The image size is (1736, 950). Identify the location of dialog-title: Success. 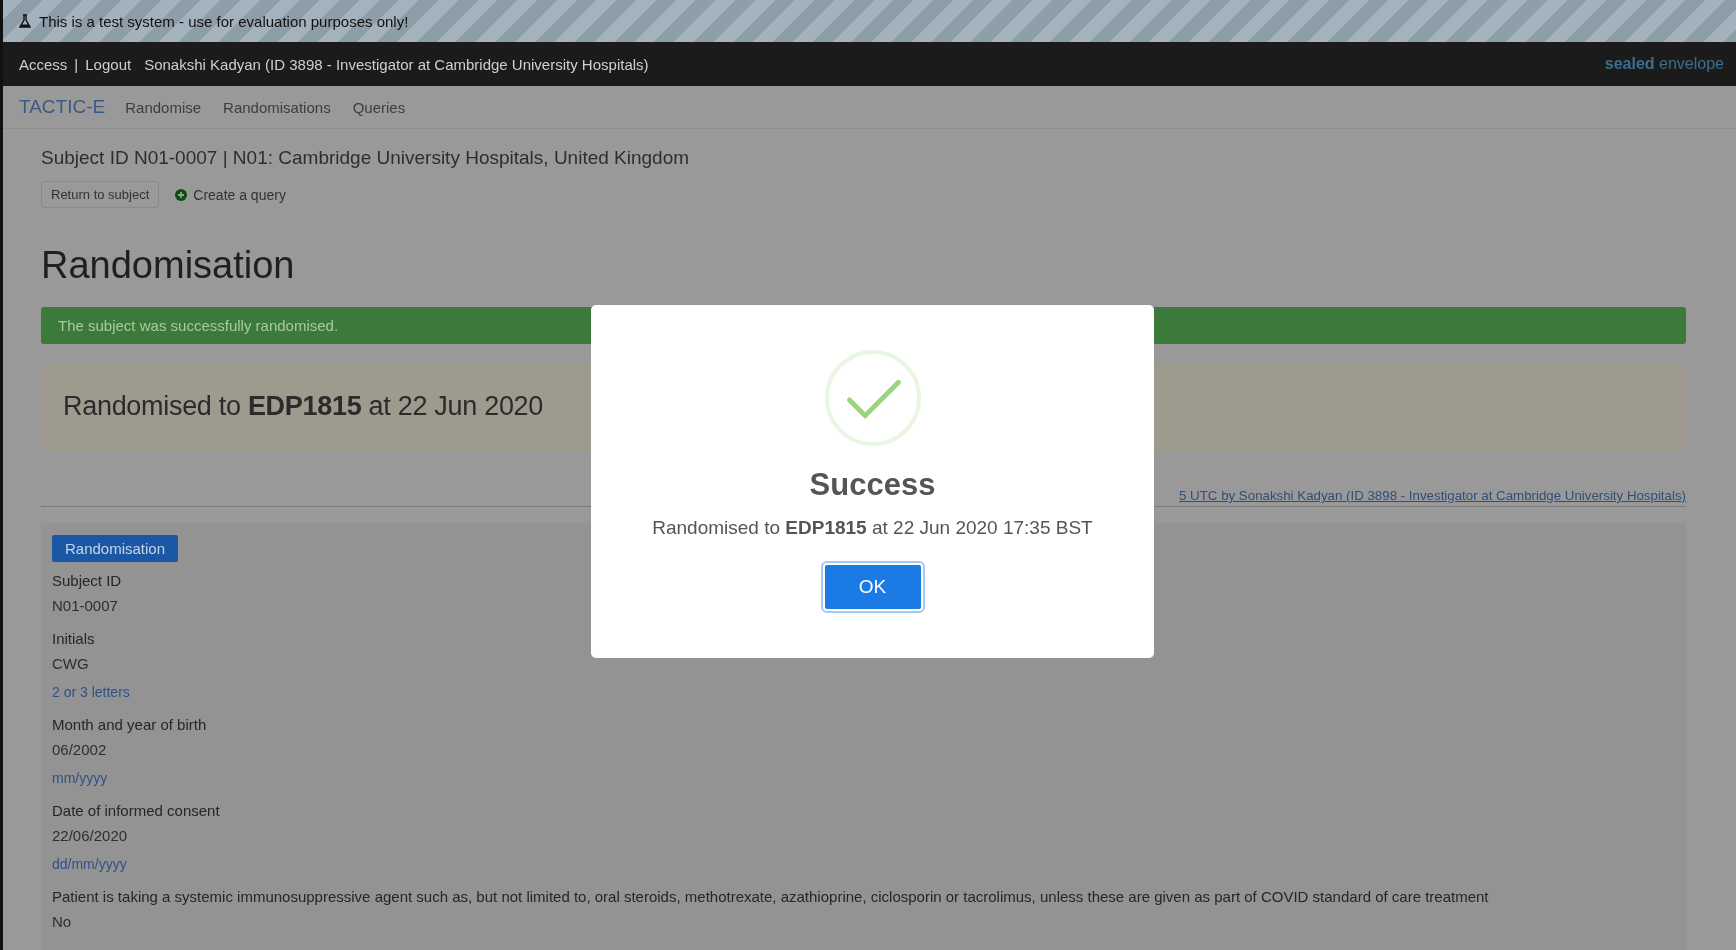
(872, 485).